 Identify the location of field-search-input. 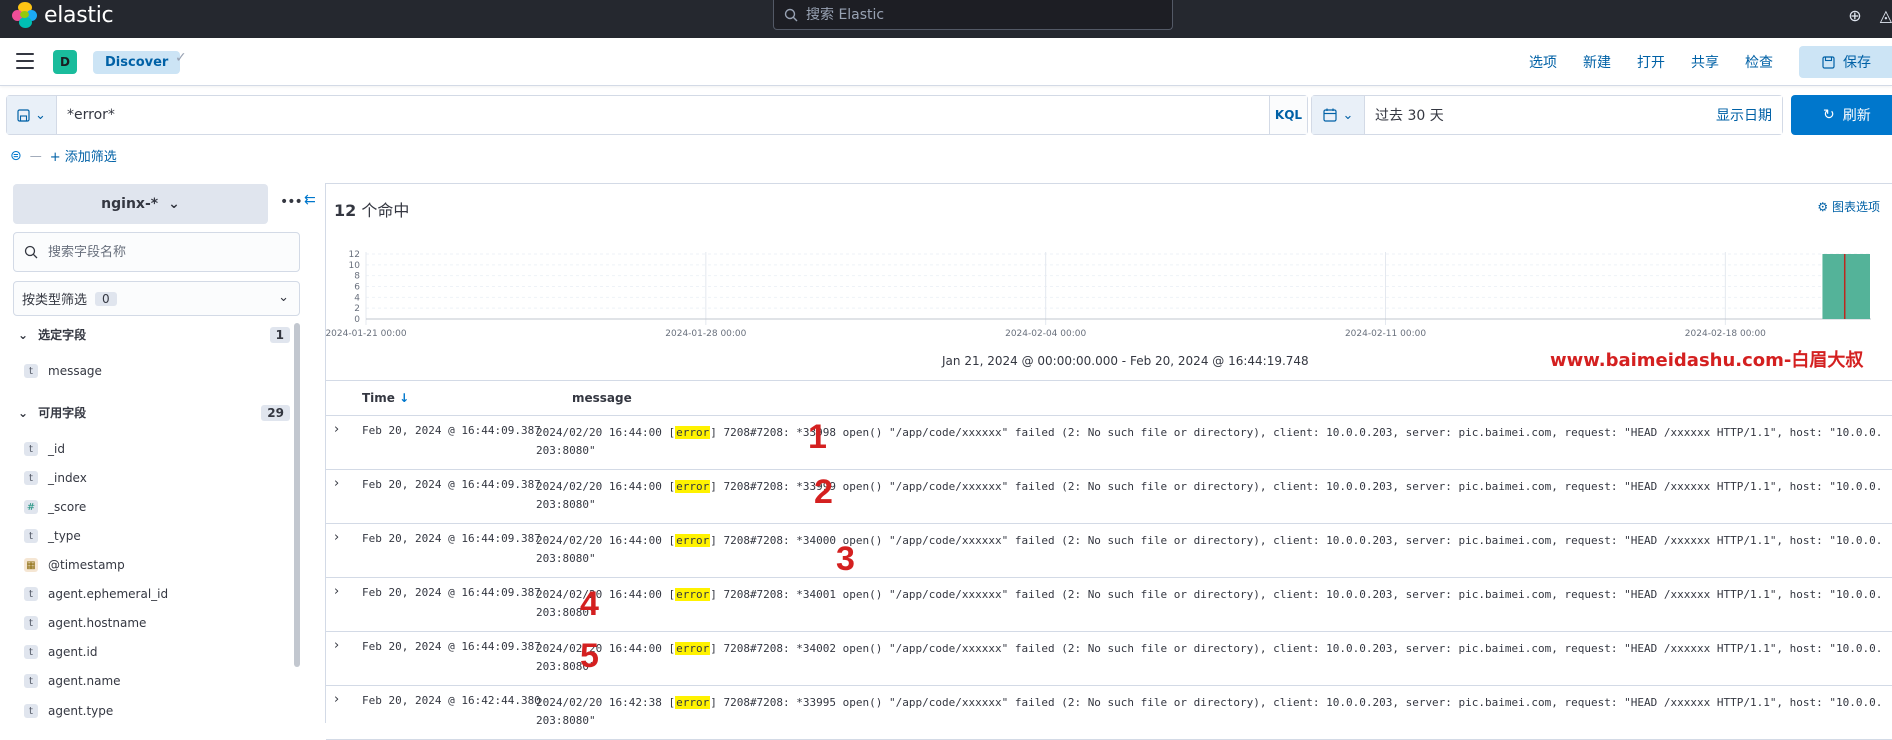
(158, 252).